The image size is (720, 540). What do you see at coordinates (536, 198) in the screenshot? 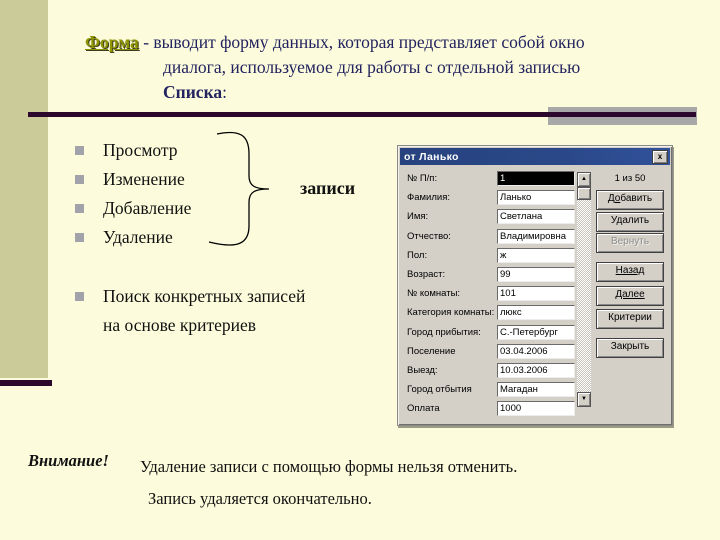
I see `field-input-familiya: Ланько` at bounding box center [536, 198].